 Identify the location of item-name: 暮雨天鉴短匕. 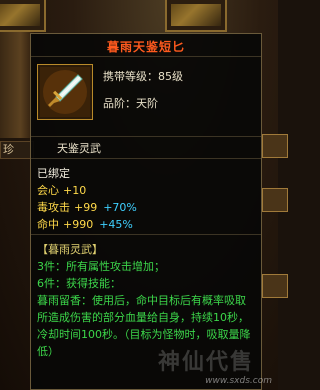
(145, 47).